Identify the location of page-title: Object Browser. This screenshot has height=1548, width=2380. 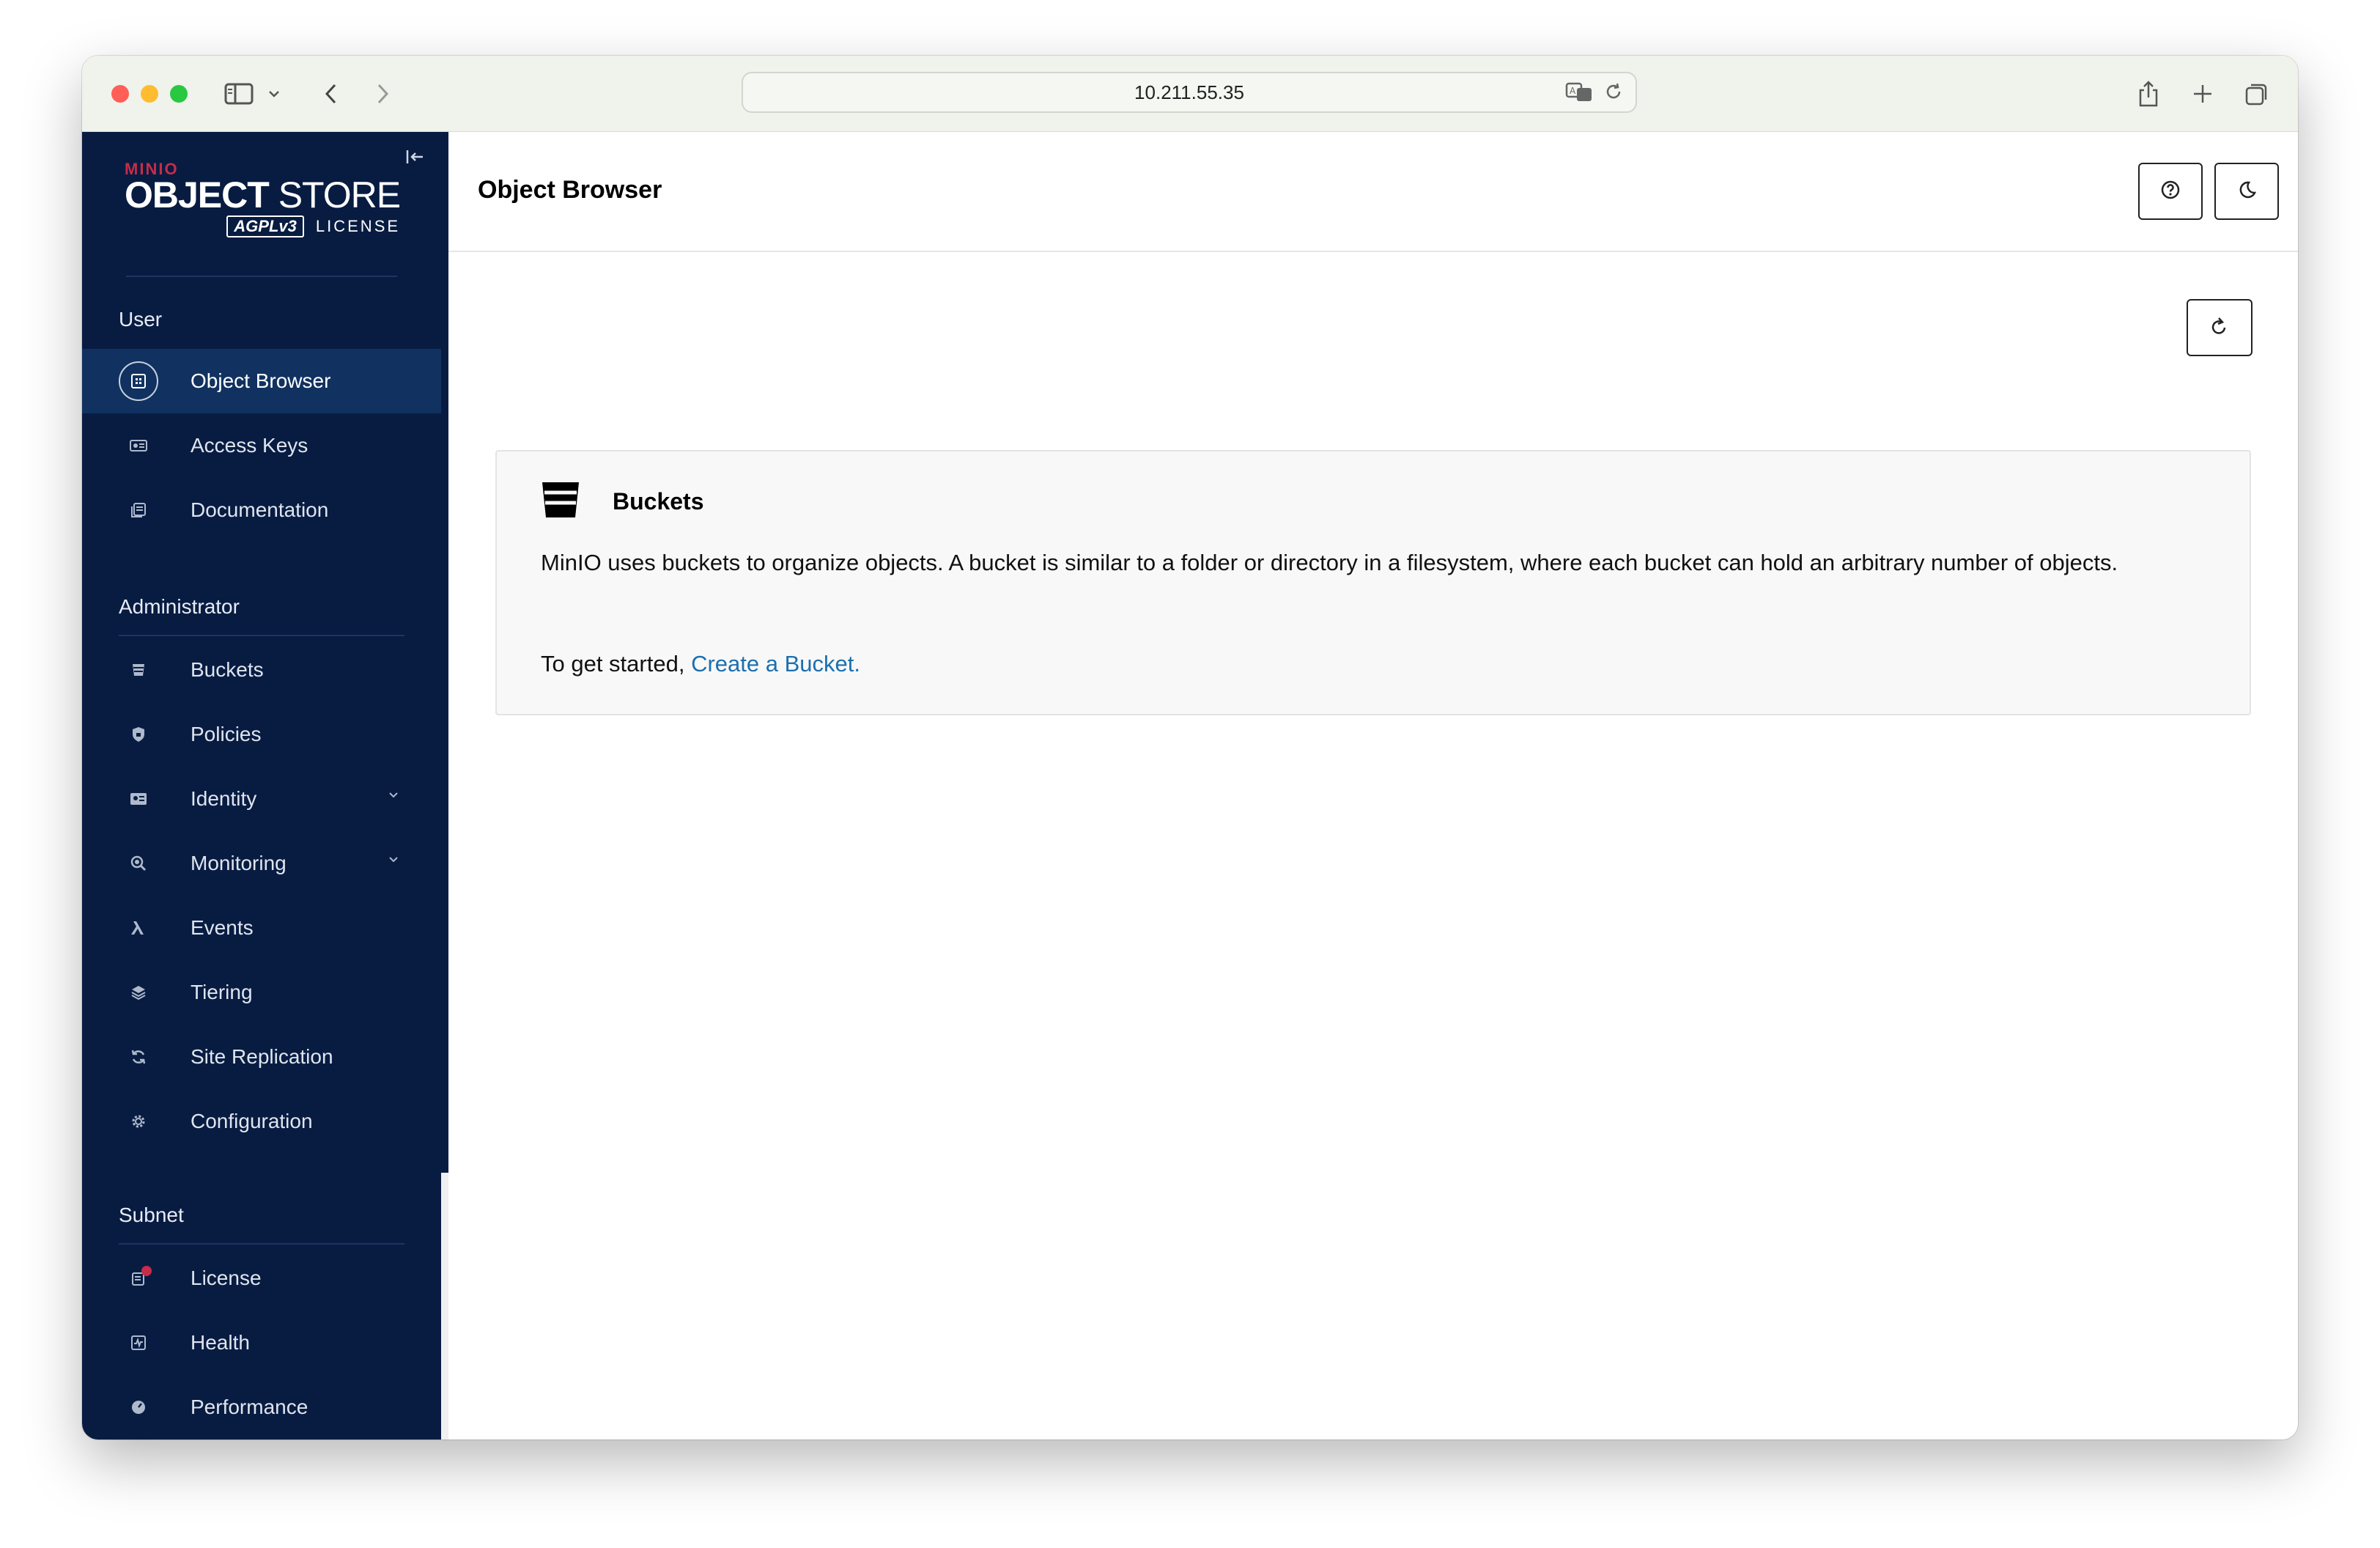
(570, 190).